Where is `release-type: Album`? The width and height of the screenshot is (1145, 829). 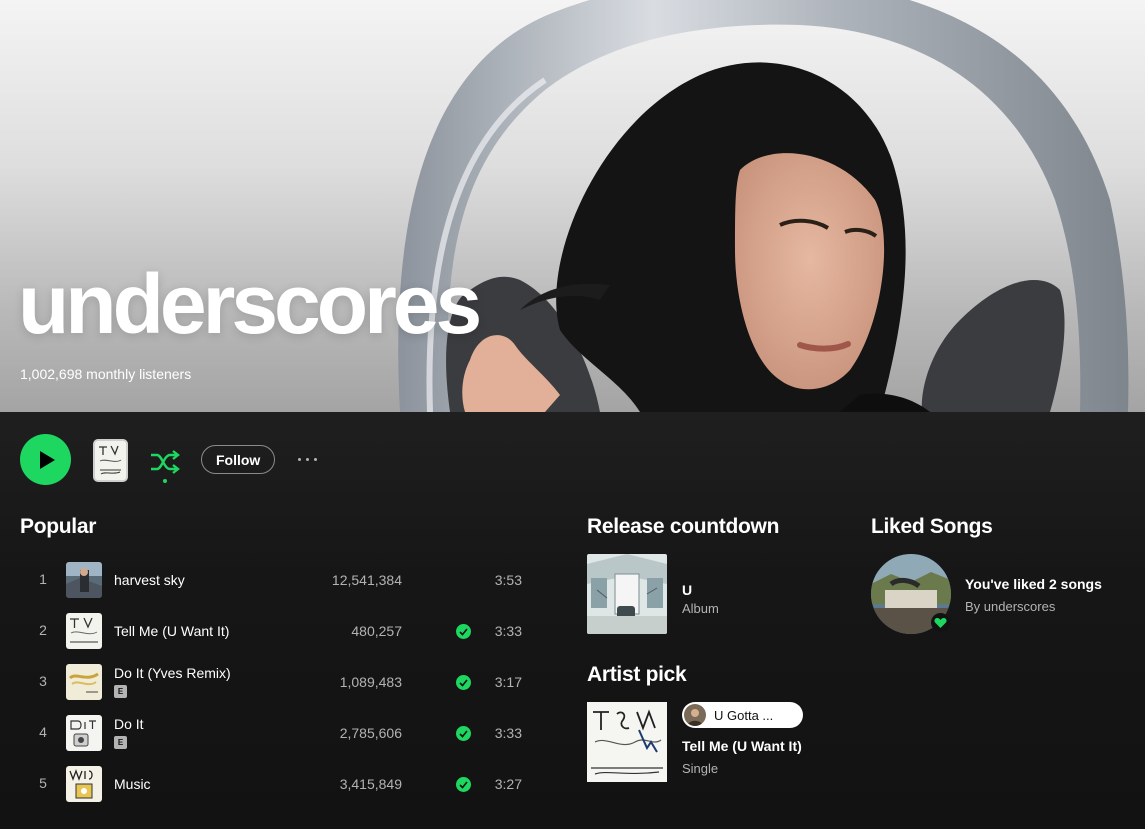
release-type: Album is located at coordinates (700, 608).